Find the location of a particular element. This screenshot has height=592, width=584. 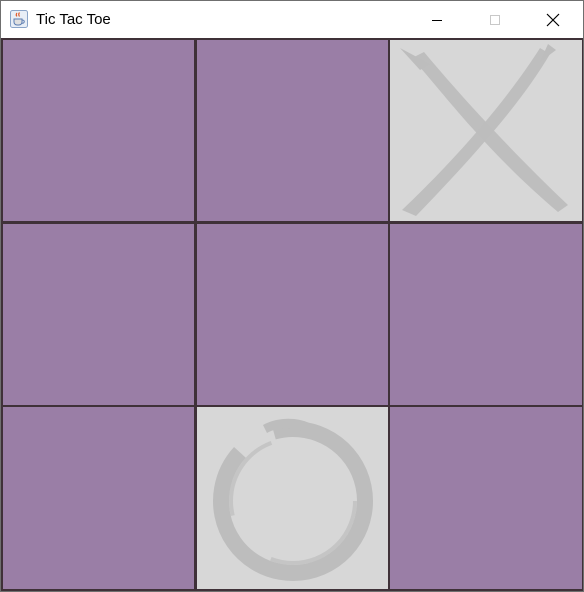

cell-bottom-center is located at coordinates (292, 498).